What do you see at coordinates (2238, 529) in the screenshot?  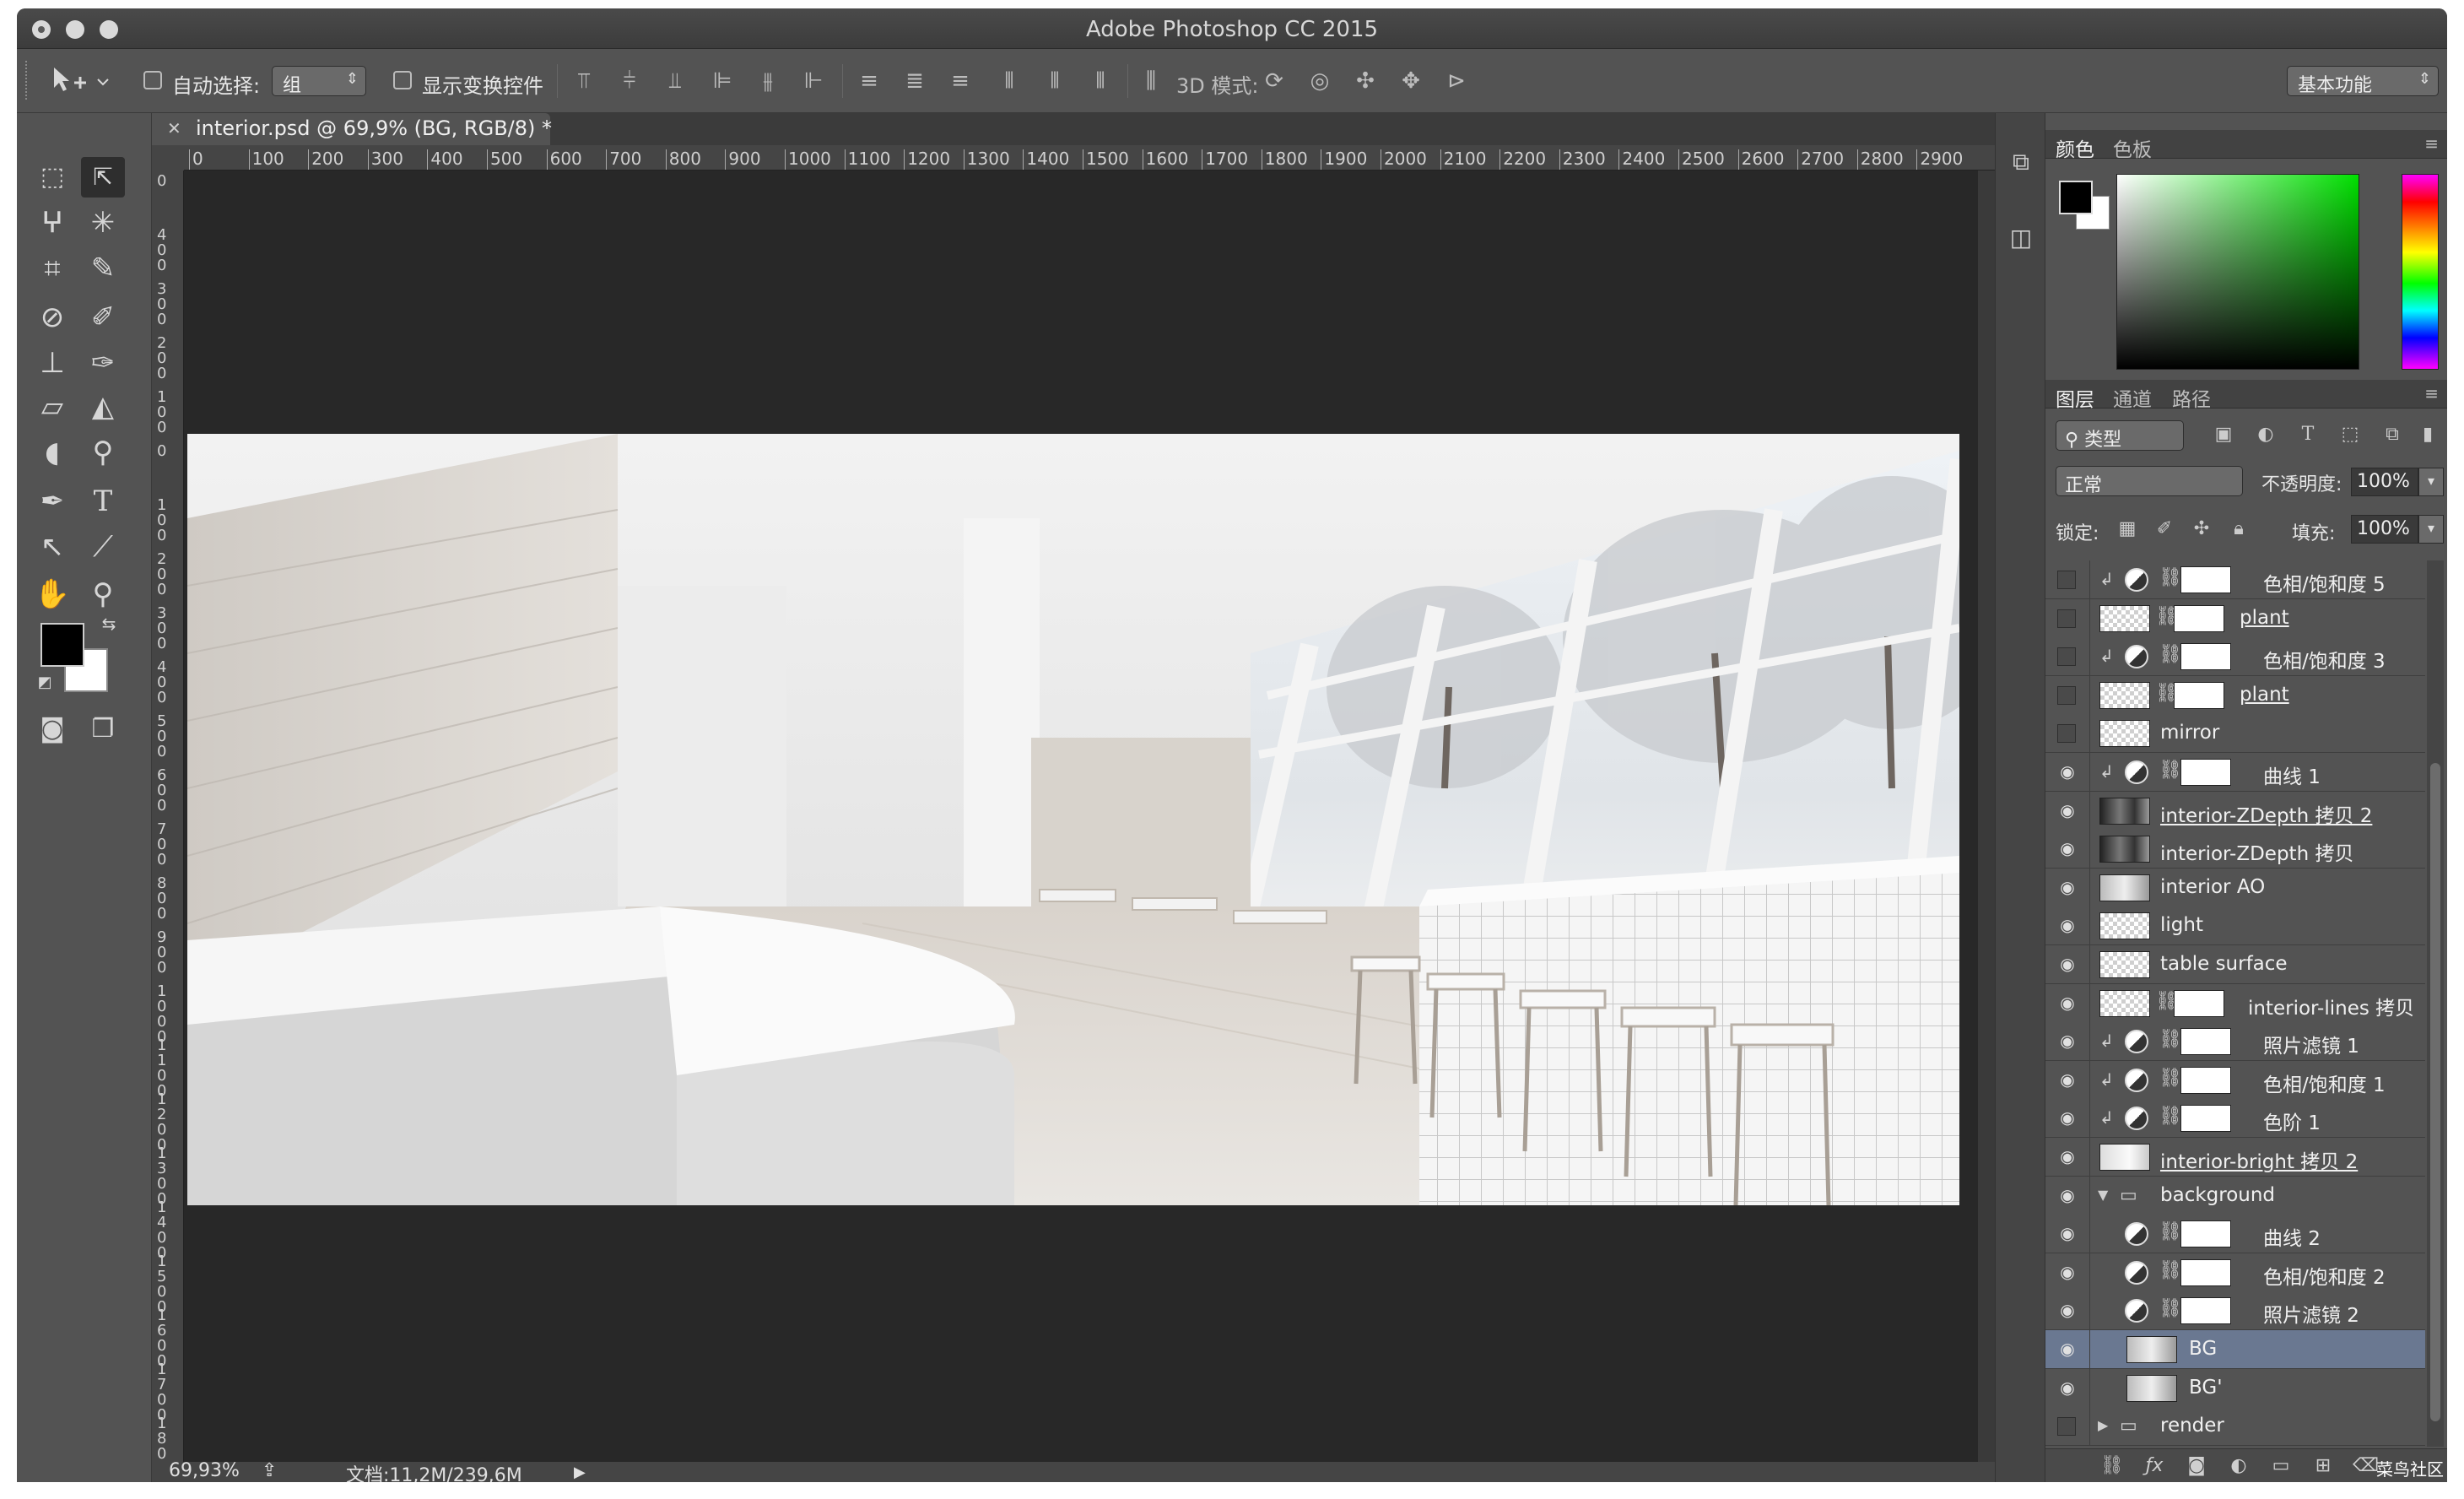 I see `lock-all-icon: 🔒︎` at bounding box center [2238, 529].